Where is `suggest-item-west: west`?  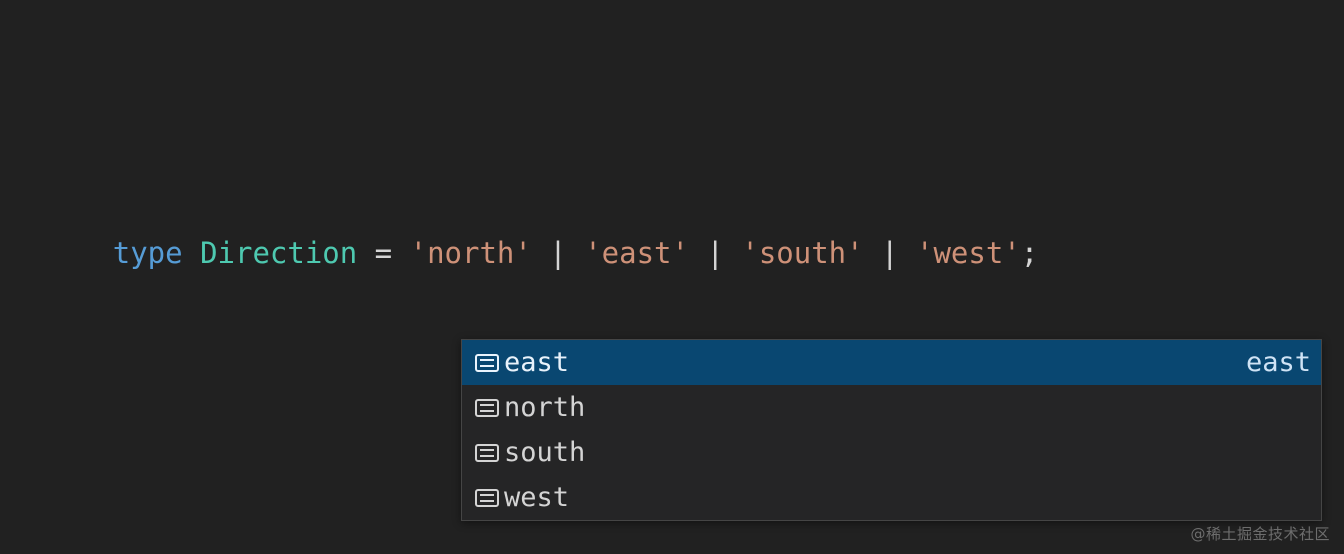 suggest-item-west: west is located at coordinates (891, 497).